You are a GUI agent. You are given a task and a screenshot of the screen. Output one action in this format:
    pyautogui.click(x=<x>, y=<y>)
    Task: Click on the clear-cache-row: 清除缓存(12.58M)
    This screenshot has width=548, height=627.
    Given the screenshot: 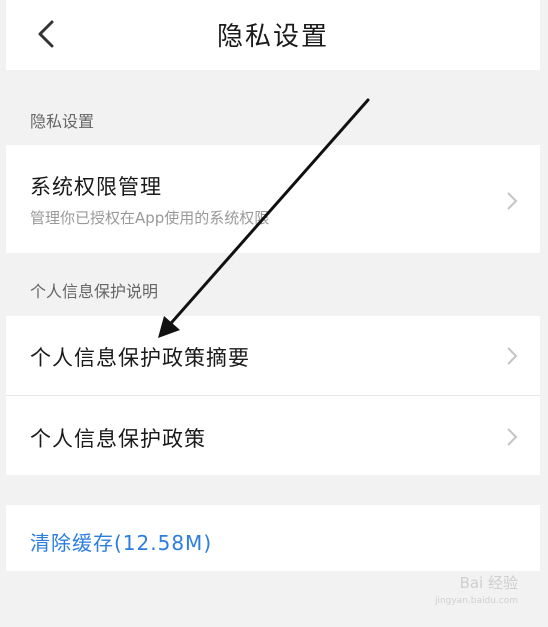 What is the action you would take?
    pyautogui.click(x=273, y=538)
    